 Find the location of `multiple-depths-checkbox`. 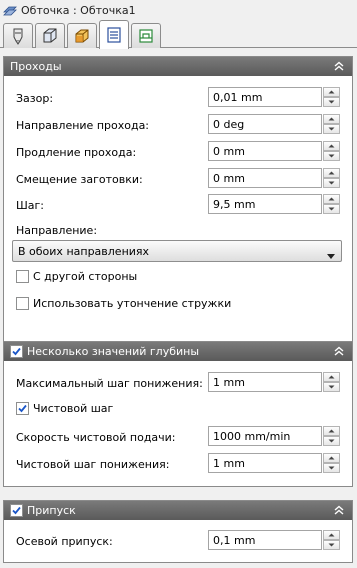

multiple-depths-checkbox is located at coordinates (16, 351).